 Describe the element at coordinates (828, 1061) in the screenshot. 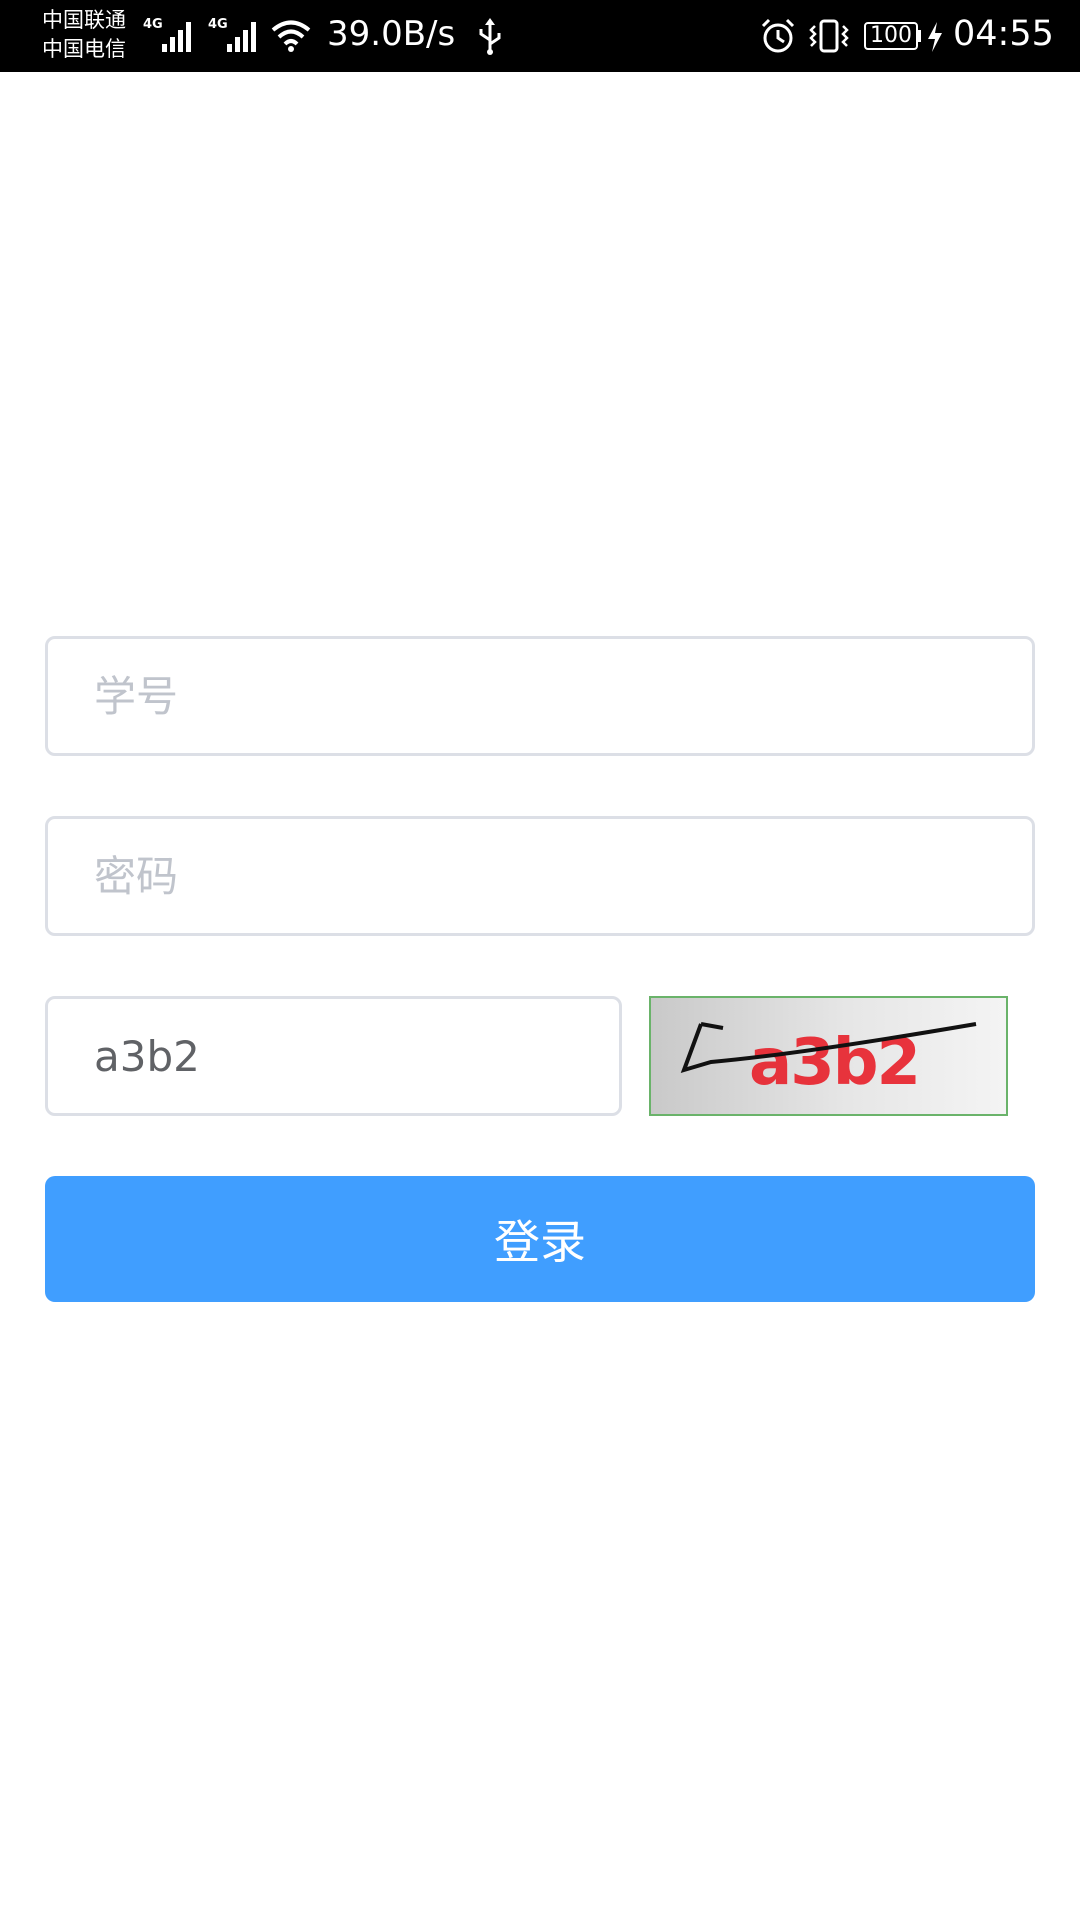

I see `captcha-graphic: a3b2` at that location.